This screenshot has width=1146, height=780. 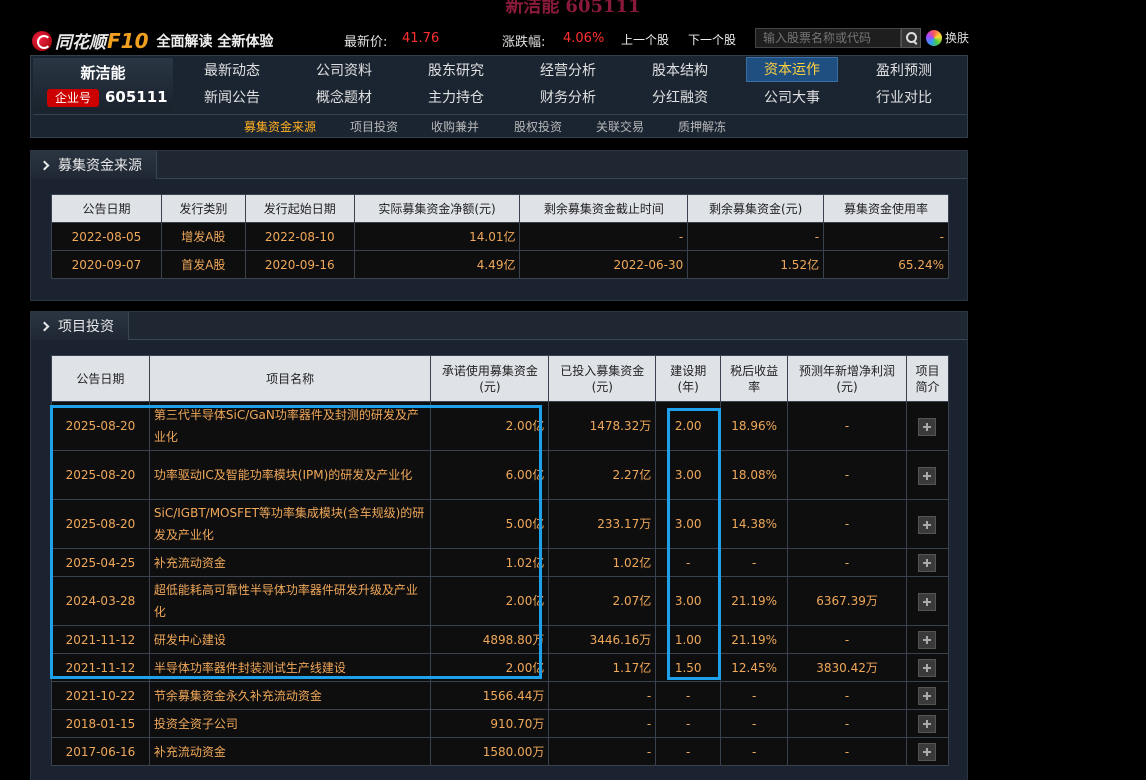 I want to click on subnav-equity-invest: 股权投资, so click(x=538, y=126).